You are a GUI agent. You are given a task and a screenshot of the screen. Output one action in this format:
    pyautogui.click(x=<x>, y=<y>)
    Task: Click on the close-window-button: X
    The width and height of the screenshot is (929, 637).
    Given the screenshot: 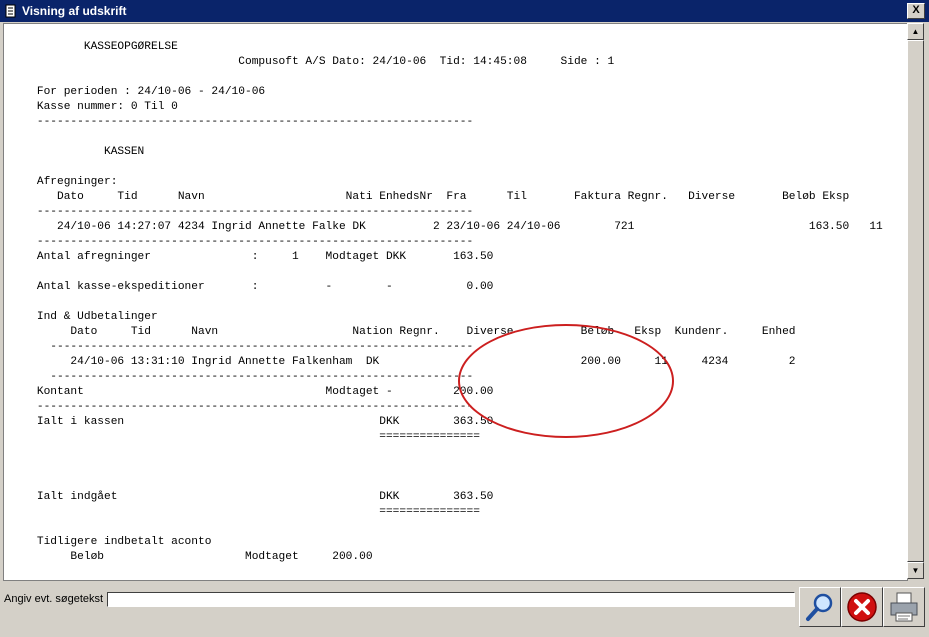 What is the action you would take?
    pyautogui.click(x=916, y=11)
    